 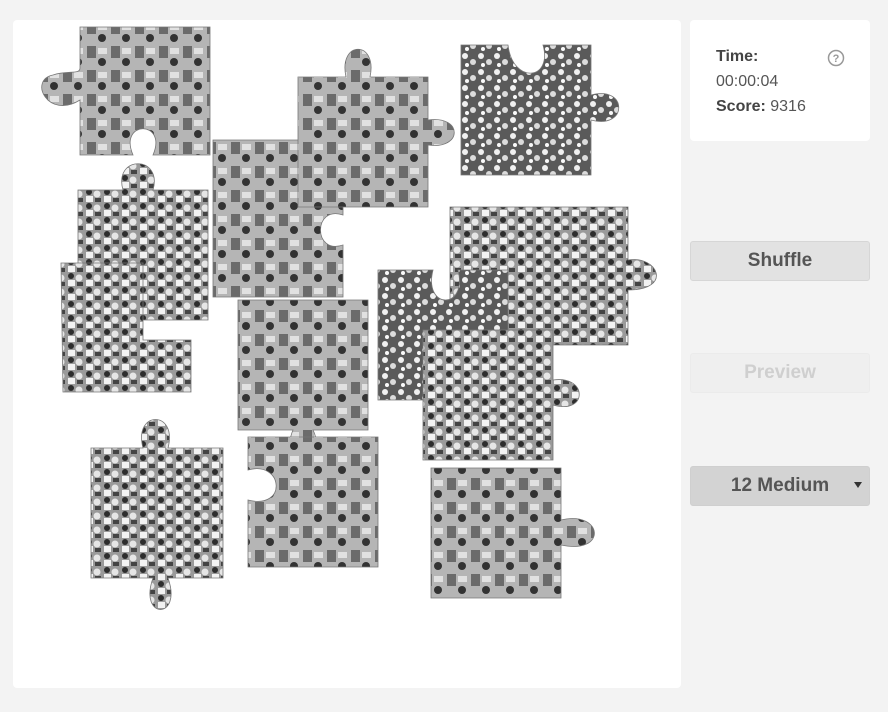 I want to click on time-label: Time:, so click(x=737, y=56).